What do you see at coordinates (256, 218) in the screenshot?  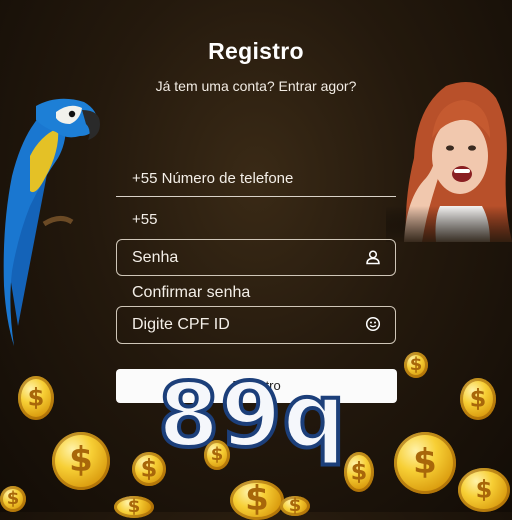 I see `phone-prefix-field: +55` at bounding box center [256, 218].